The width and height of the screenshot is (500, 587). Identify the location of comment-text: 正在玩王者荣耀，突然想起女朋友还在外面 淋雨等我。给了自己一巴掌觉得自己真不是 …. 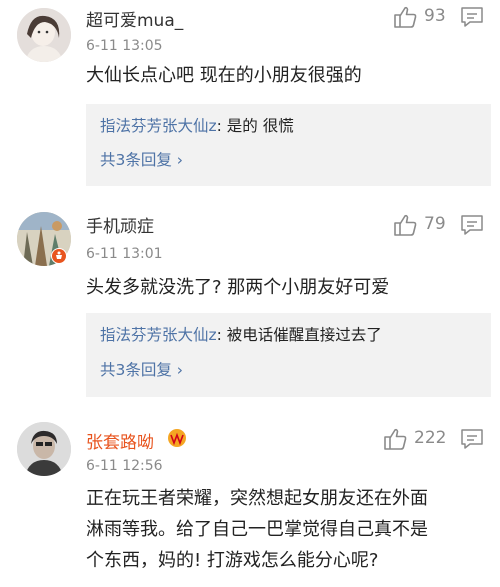
(288, 529).